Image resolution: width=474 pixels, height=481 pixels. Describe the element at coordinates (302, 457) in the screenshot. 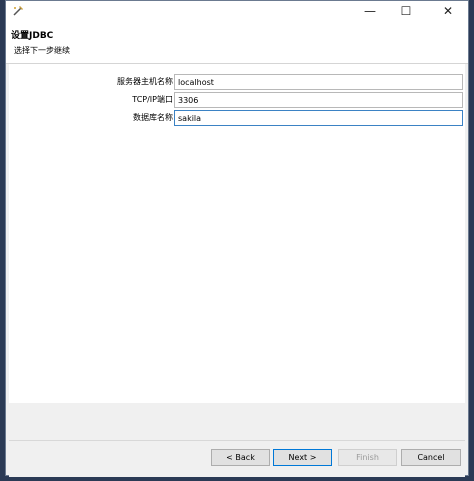

I see `next-button: Next >` at that location.